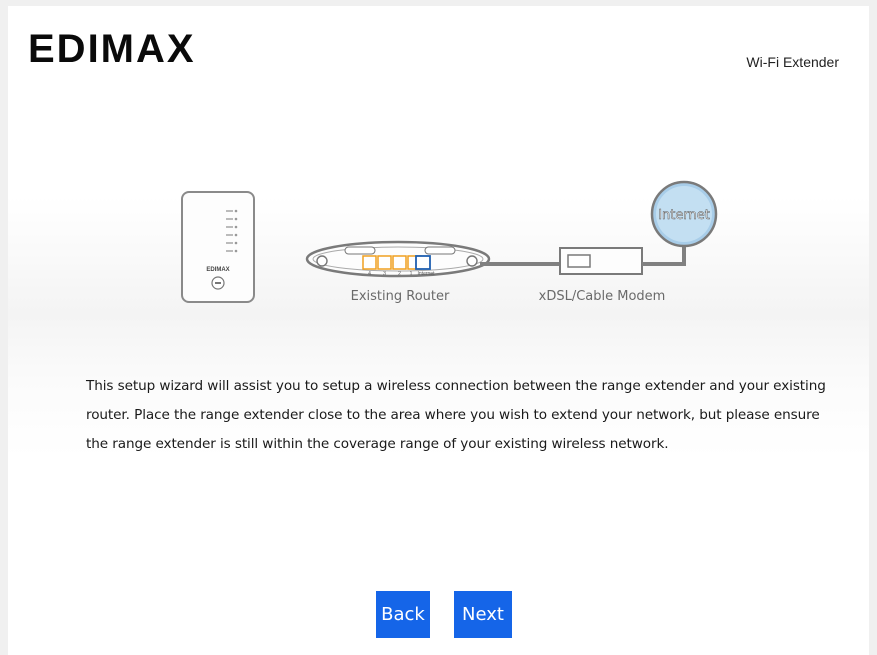 Image resolution: width=877 pixels, height=655 pixels. I want to click on back-button: Back, so click(403, 614).